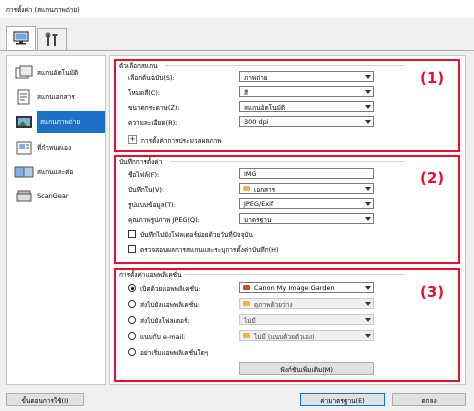 This screenshot has height=411, width=474. I want to click on jpeg-quality-dropdown: มาตรฐาน, so click(306, 218).